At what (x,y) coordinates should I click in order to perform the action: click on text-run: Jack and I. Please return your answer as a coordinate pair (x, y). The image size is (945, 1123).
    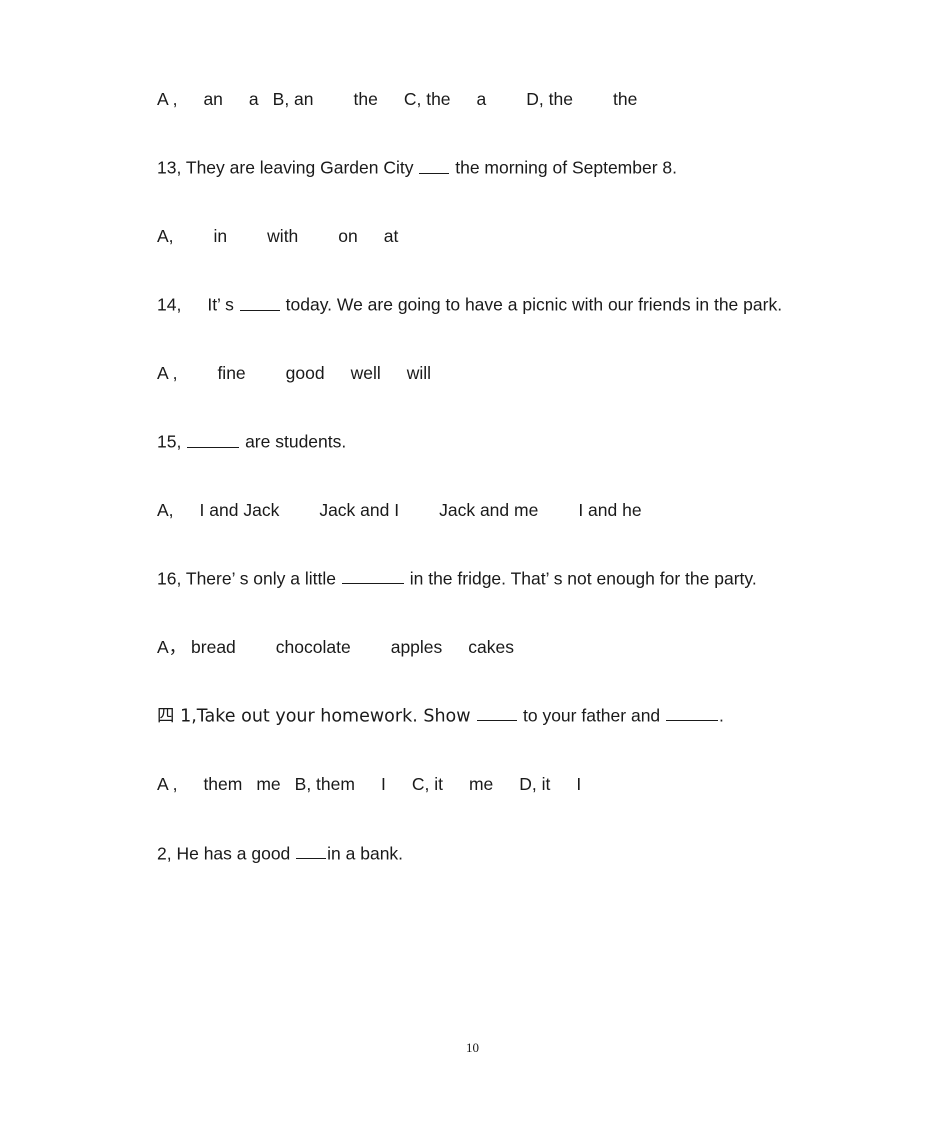
    Looking at the image, I should click on (359, 509).